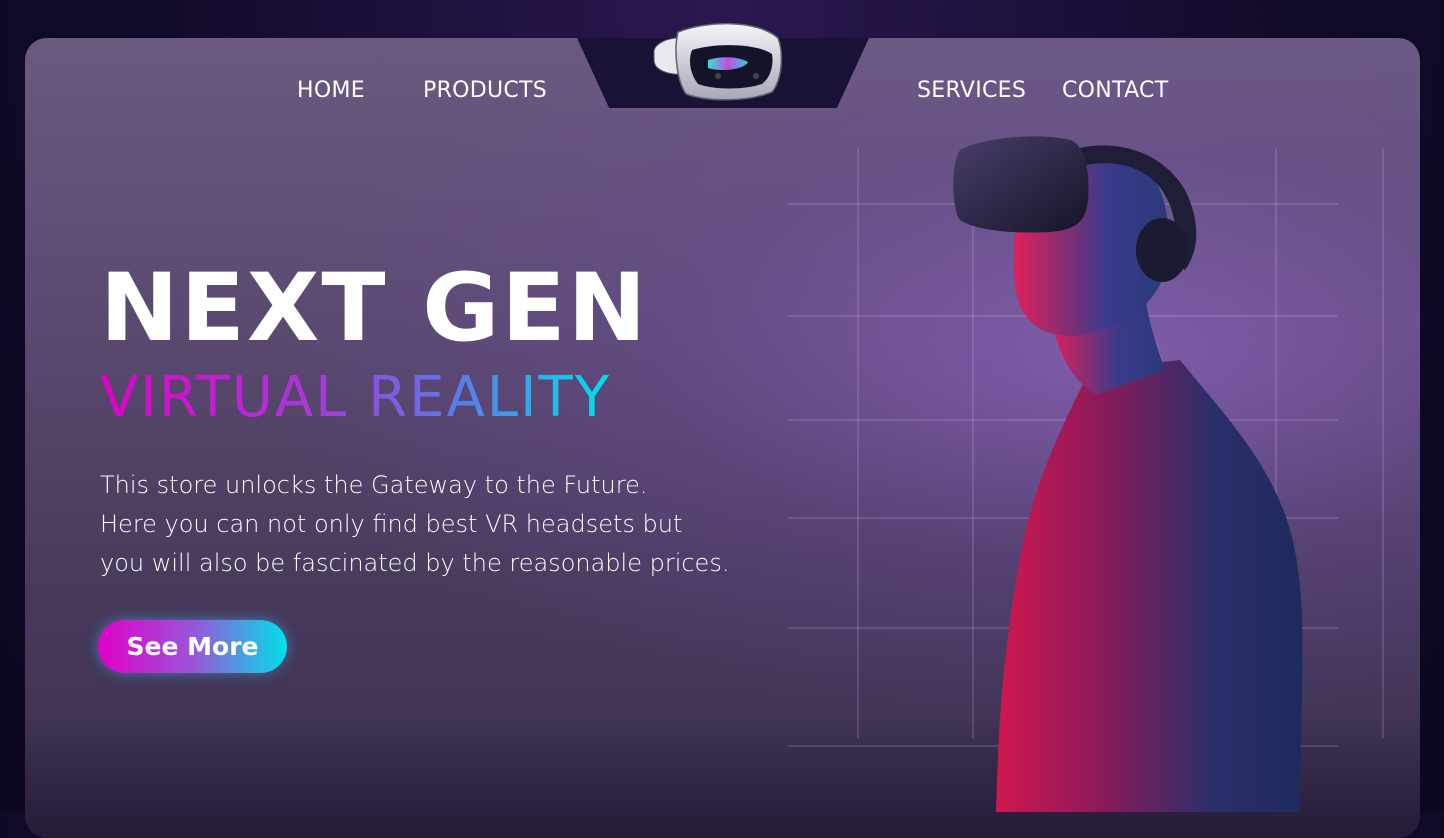  What do you see at coordinates (355, 397) in the screenshot?
I see `hero-subheadline: VIRTUAL REALITY` at bounding box center [355, 397].